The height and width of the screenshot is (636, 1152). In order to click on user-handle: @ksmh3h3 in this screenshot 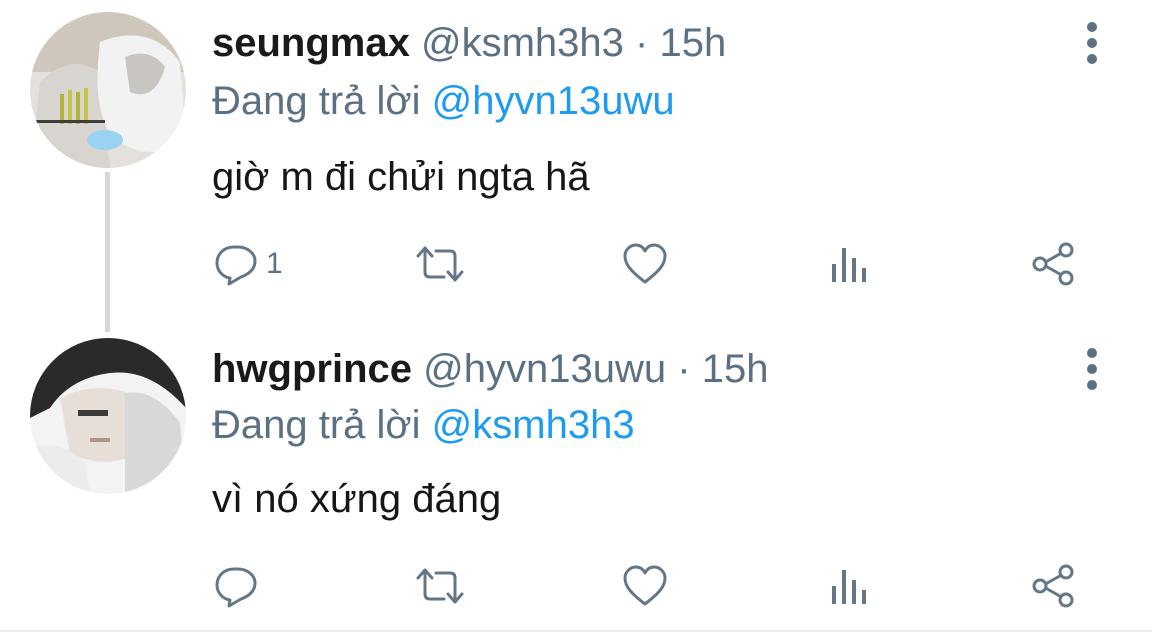, I will do `click(522, 43)`.